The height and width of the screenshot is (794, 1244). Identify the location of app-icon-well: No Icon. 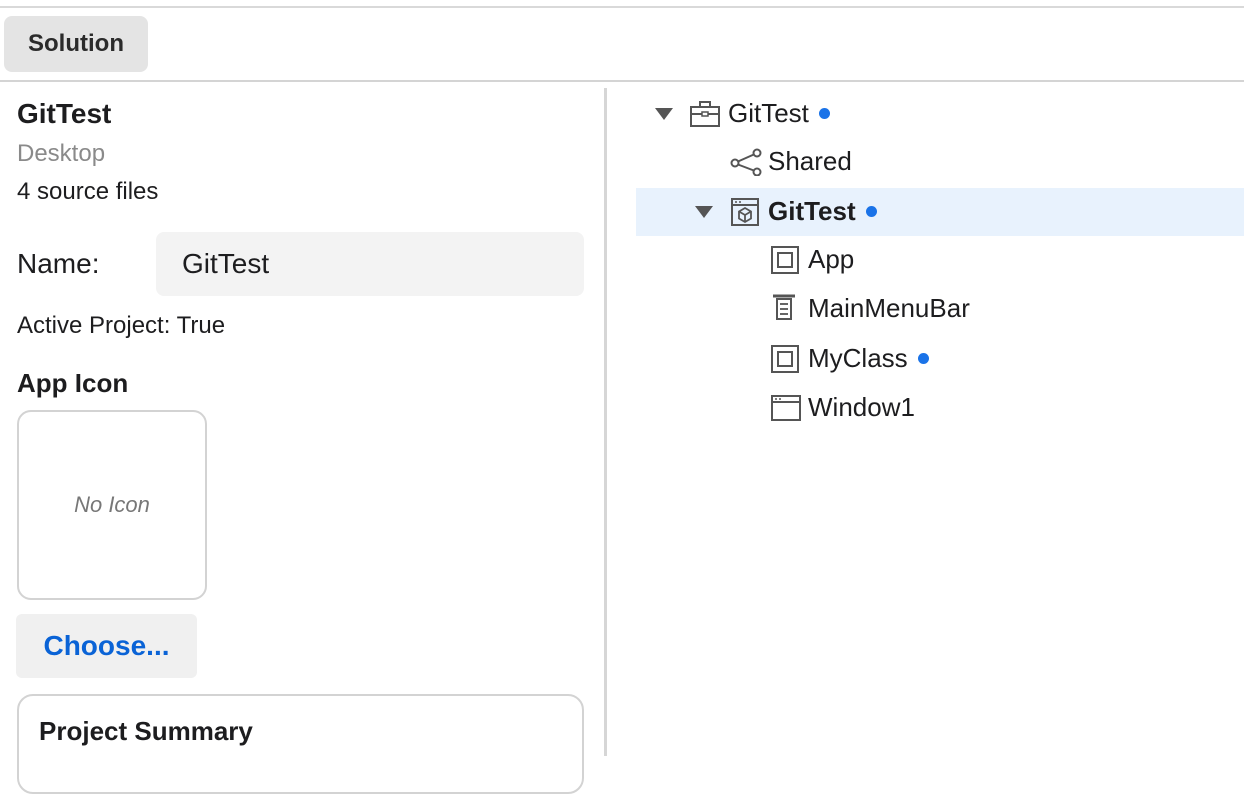
(112, 505).